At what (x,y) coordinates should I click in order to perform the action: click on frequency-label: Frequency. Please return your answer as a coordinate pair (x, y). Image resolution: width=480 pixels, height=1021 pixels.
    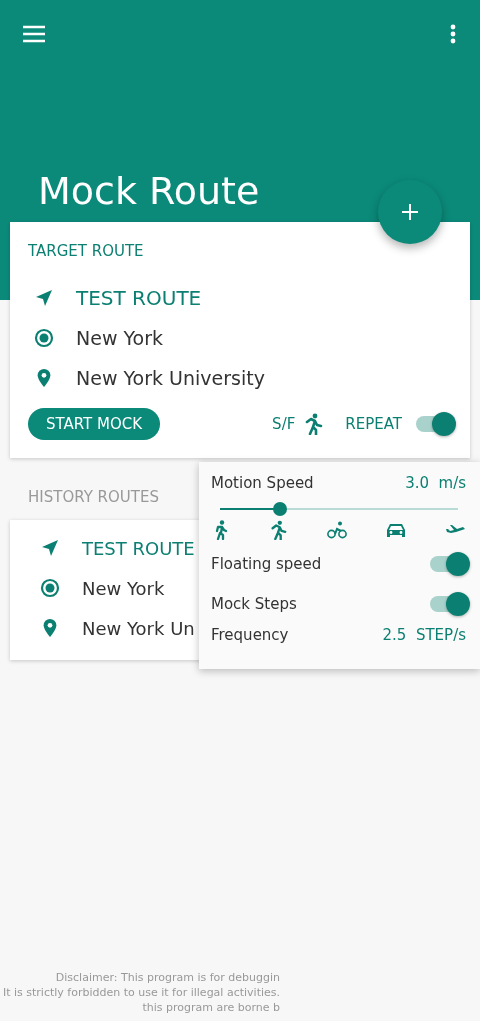
    Looking at the image, I should click on (250, 635).